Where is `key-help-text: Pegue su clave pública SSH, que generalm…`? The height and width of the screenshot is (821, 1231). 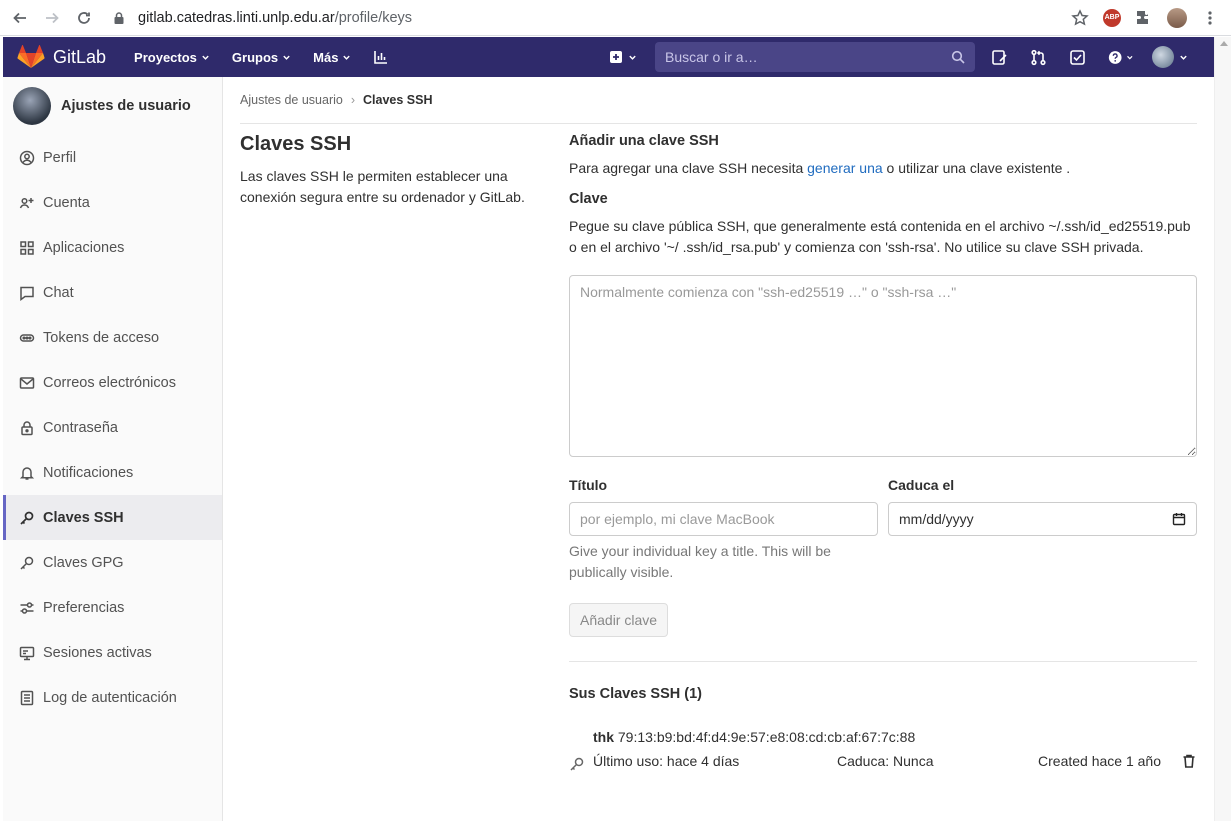
key-help-text: Pegue su clave pública SSH, que generalm… is located at coordinates (880, 236).